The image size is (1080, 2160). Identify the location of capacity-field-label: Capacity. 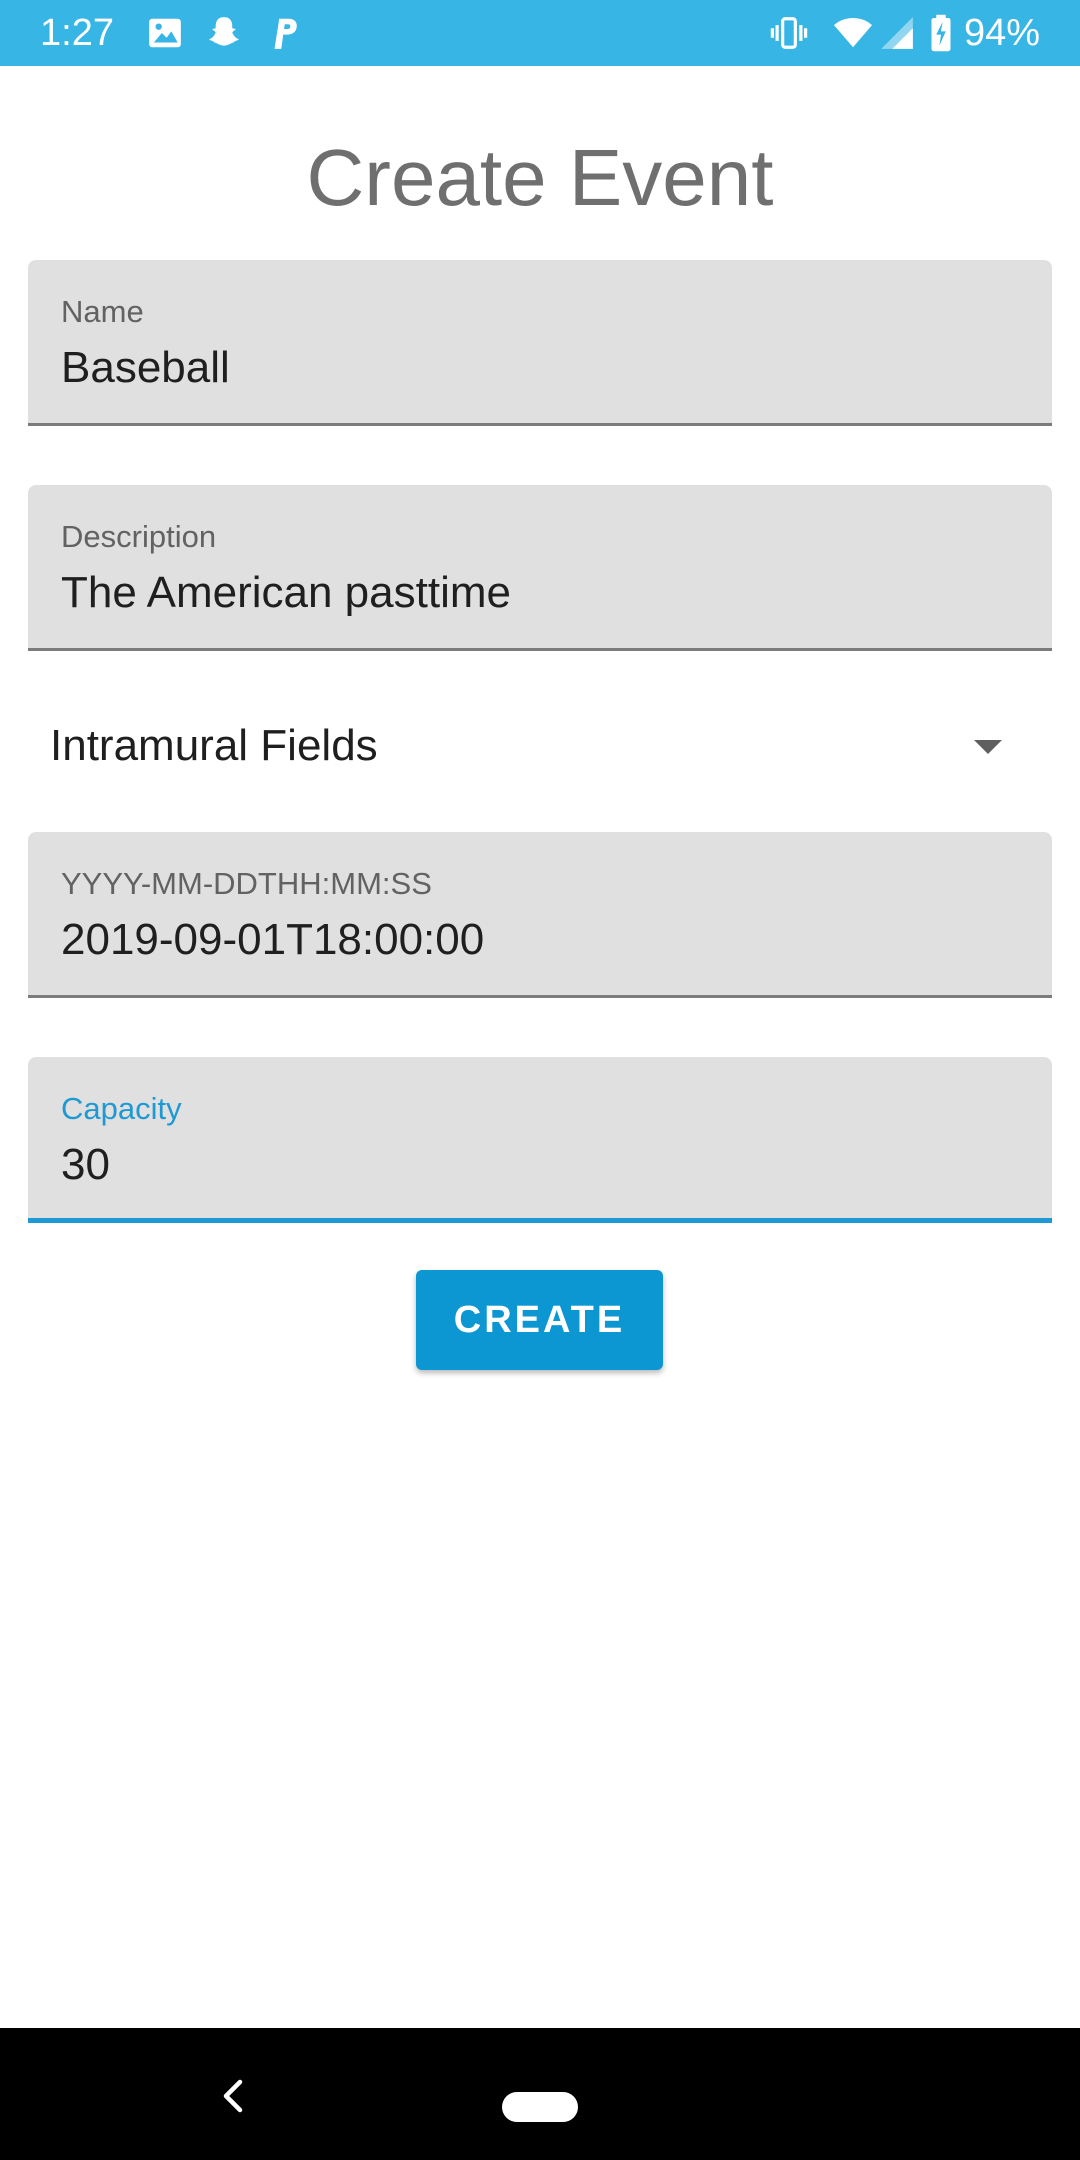
(121, 1108).